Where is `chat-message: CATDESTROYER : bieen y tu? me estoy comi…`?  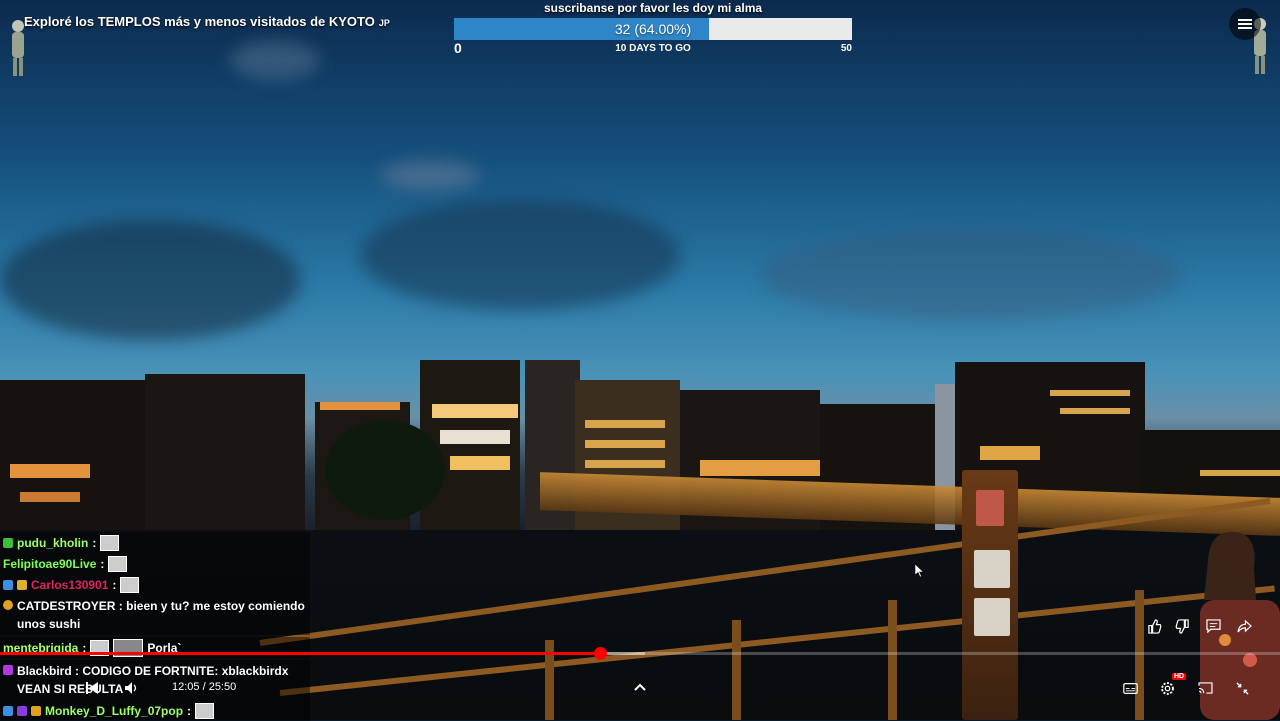
chat-message: CATDESTROYER : bieen y tu? me estoy comi… is located at coordinates (155, 615).